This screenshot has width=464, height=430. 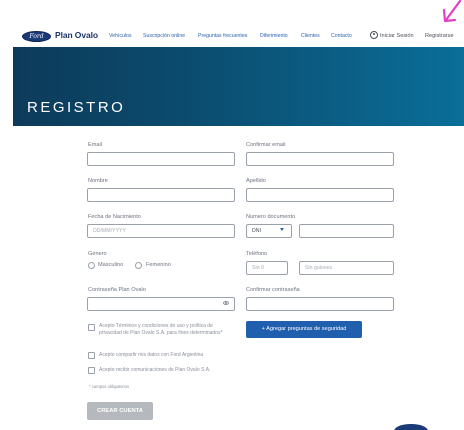 I want to click on nombre-field, so click(x=161, y=195).